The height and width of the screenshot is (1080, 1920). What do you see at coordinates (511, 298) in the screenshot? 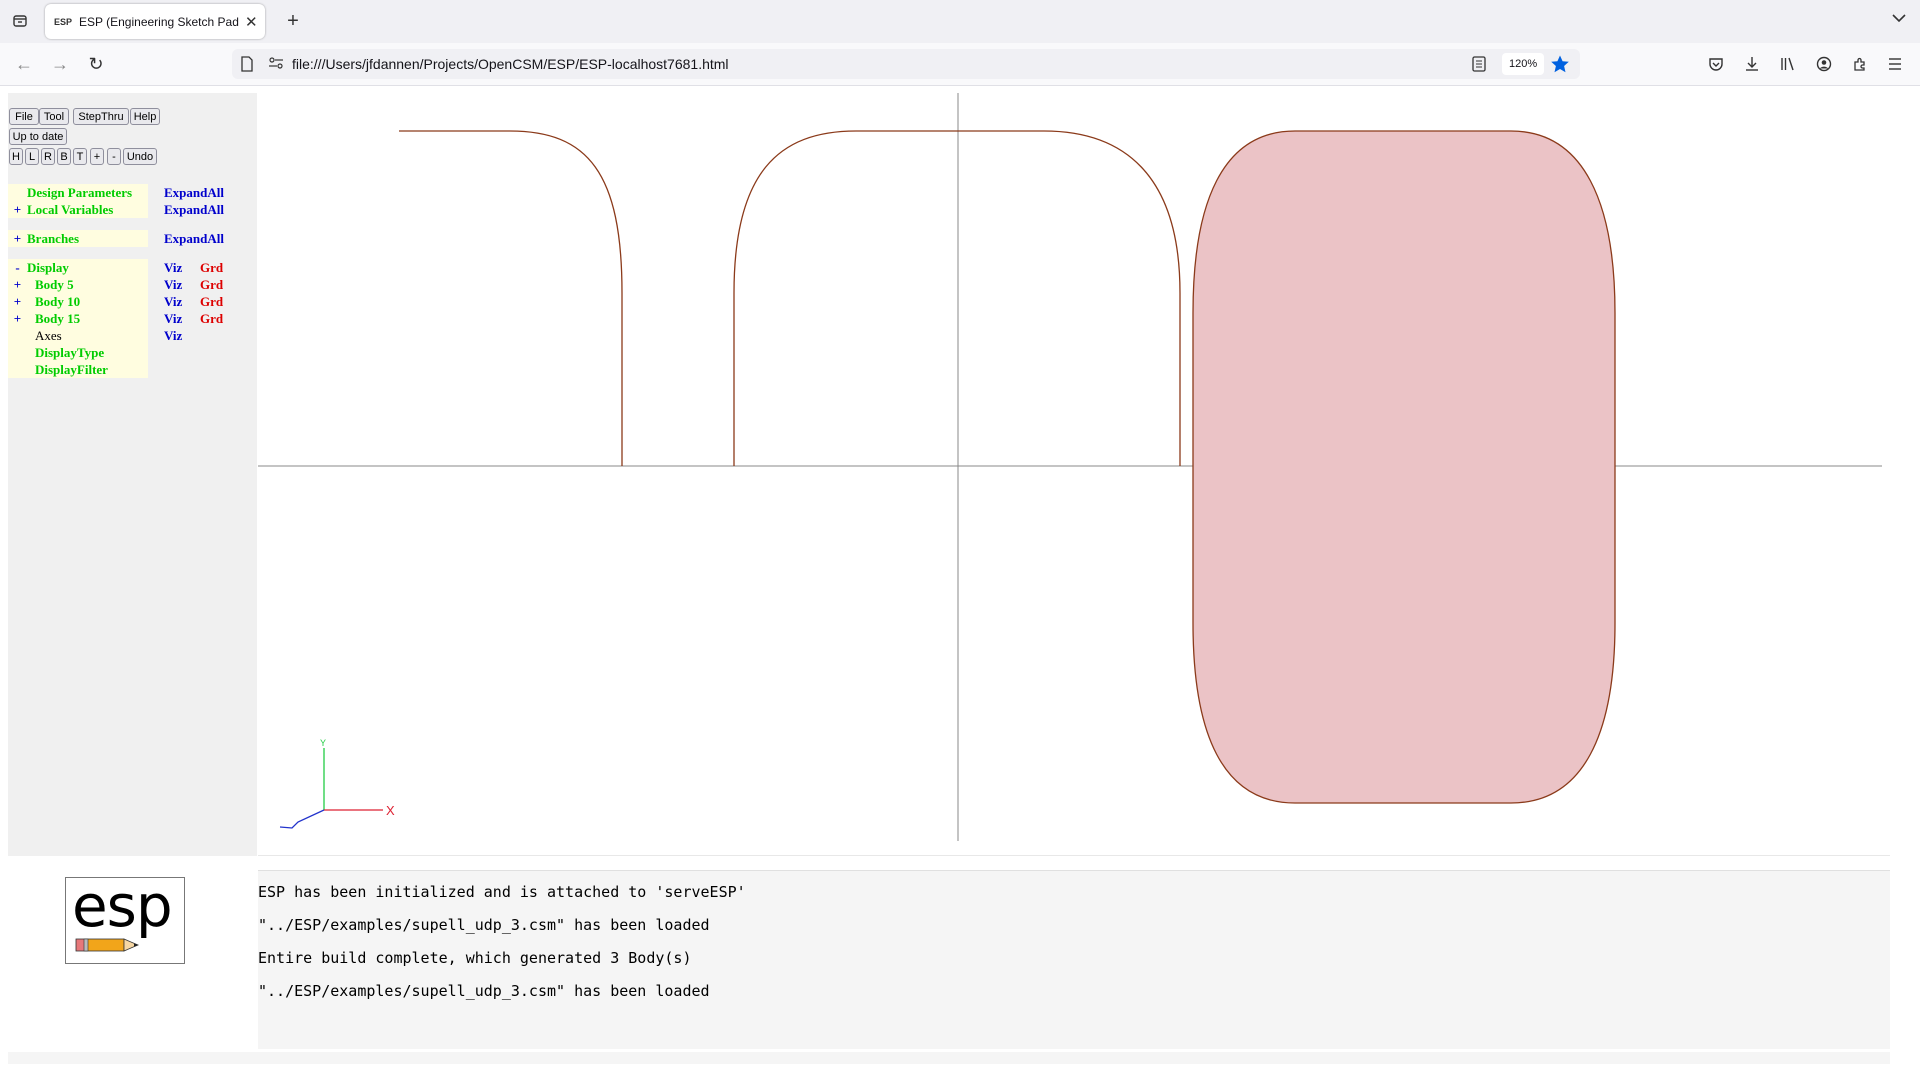
I see `body-5-curve` at bounding box center [511, 298].